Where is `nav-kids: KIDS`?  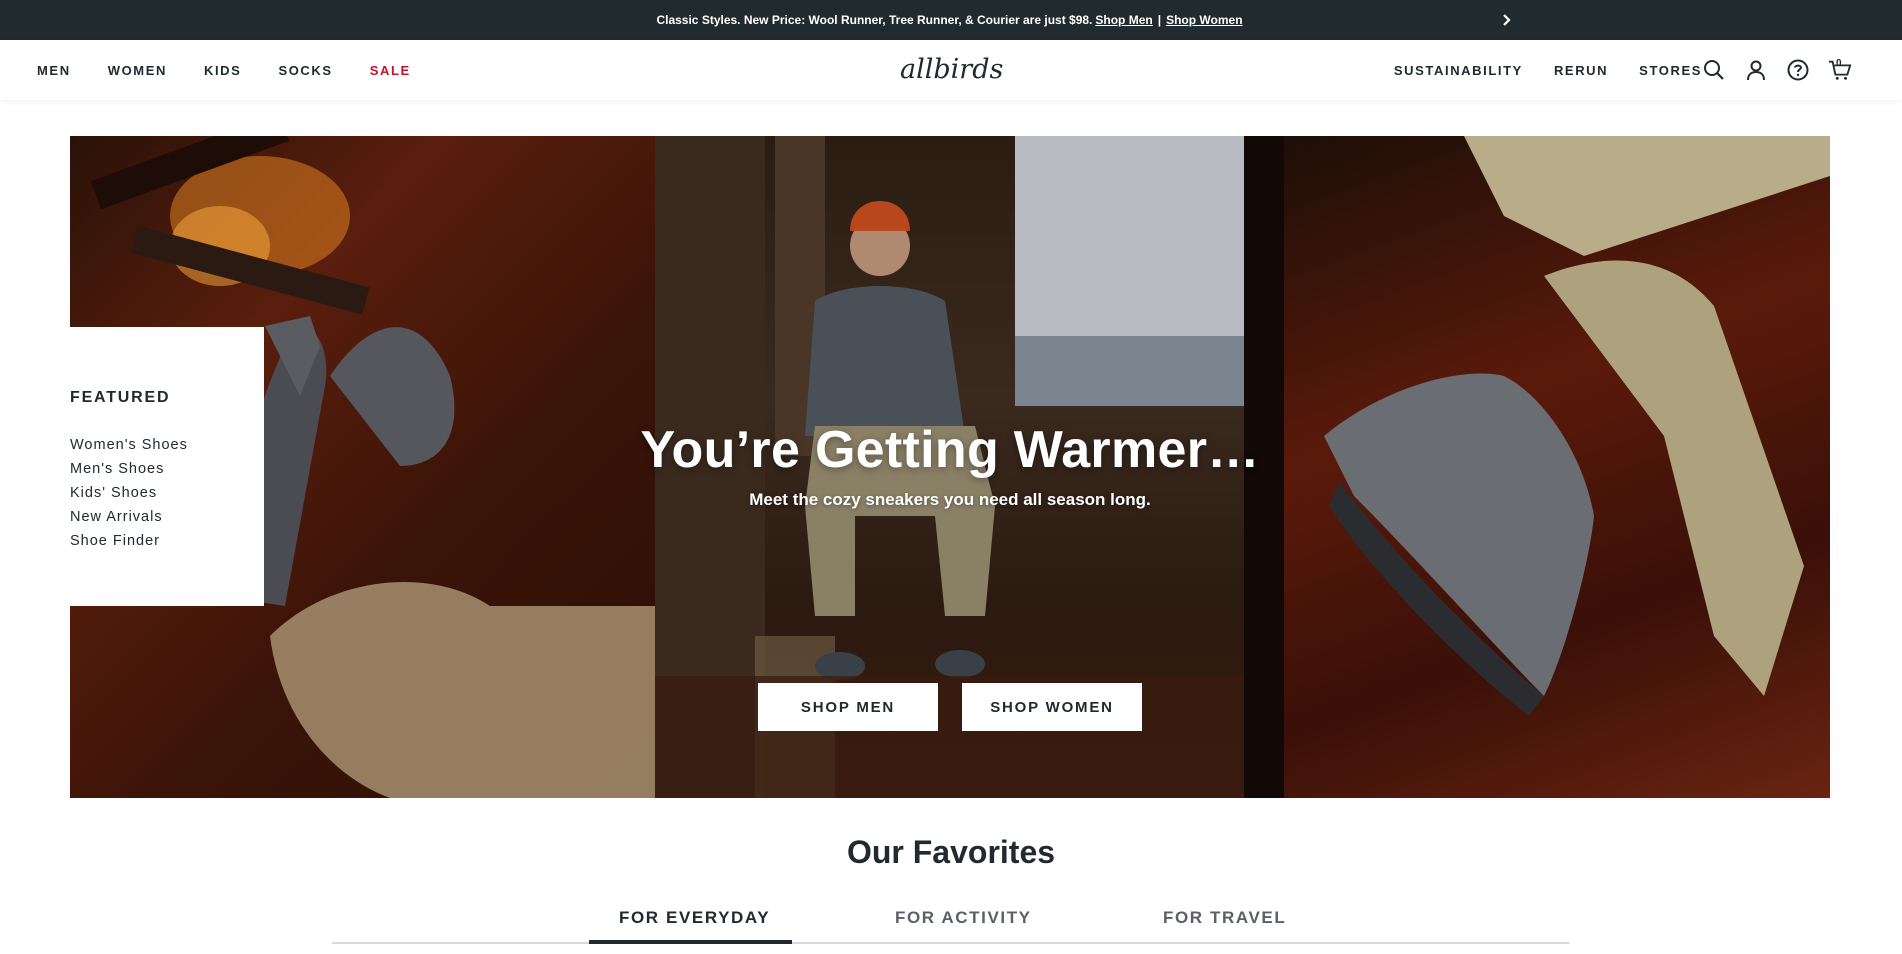 nav-kids: KIDS is located at coordinates (222, 70).